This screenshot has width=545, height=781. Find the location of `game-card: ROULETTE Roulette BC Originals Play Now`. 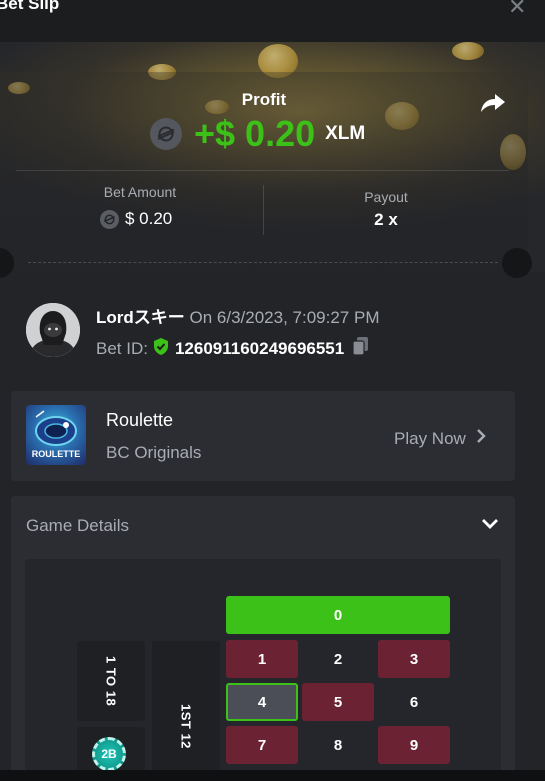

game-card: ROULETTE Roulette BC Originals Play Now is located at coordinates (263, 436).